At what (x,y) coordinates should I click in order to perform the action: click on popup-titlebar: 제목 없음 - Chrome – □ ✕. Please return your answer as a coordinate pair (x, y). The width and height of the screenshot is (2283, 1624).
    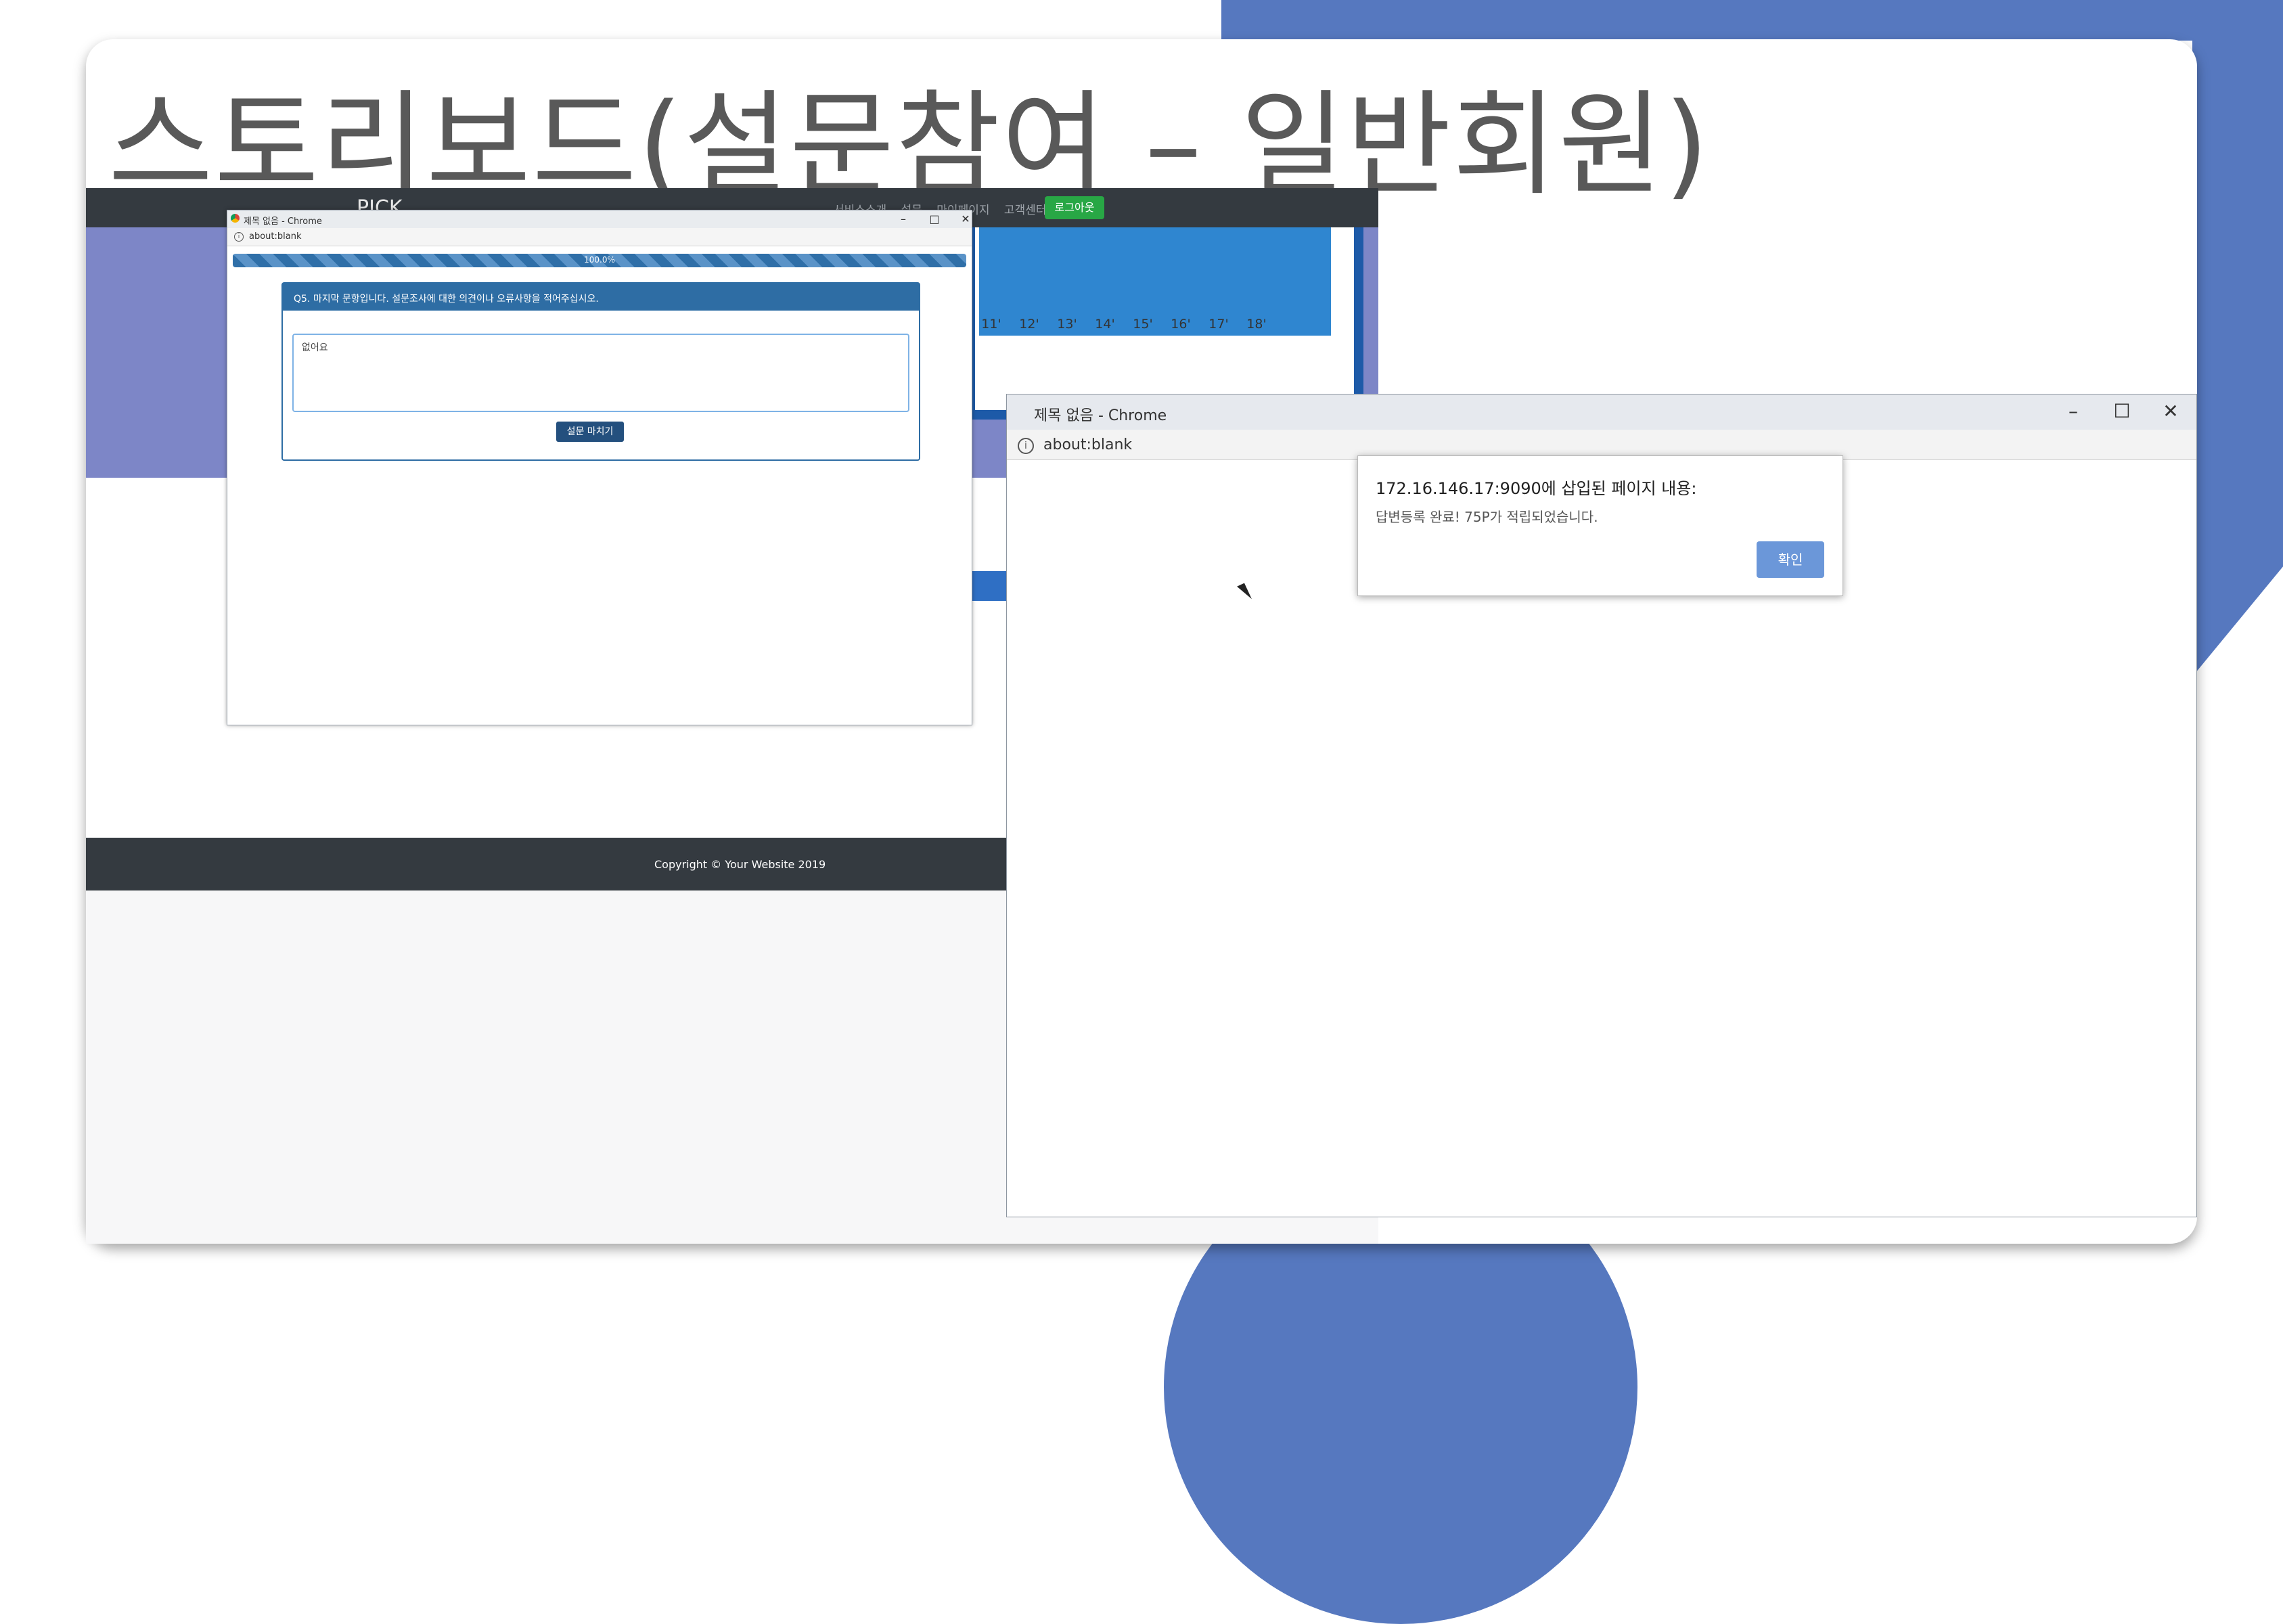
    Looking at the image, I should click on (599, 219).